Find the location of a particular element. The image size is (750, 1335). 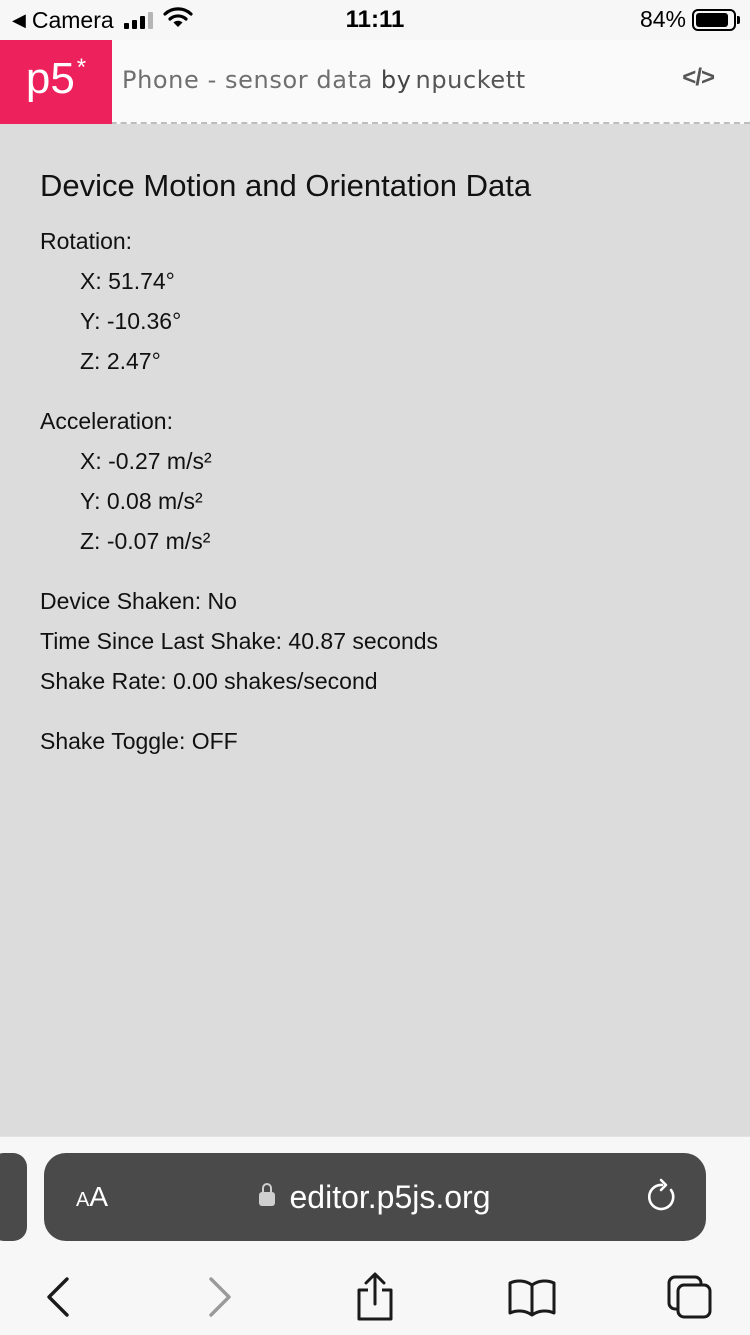

acceleration-x: X: -0.27 m/s² is located at coordinates (146, 461).